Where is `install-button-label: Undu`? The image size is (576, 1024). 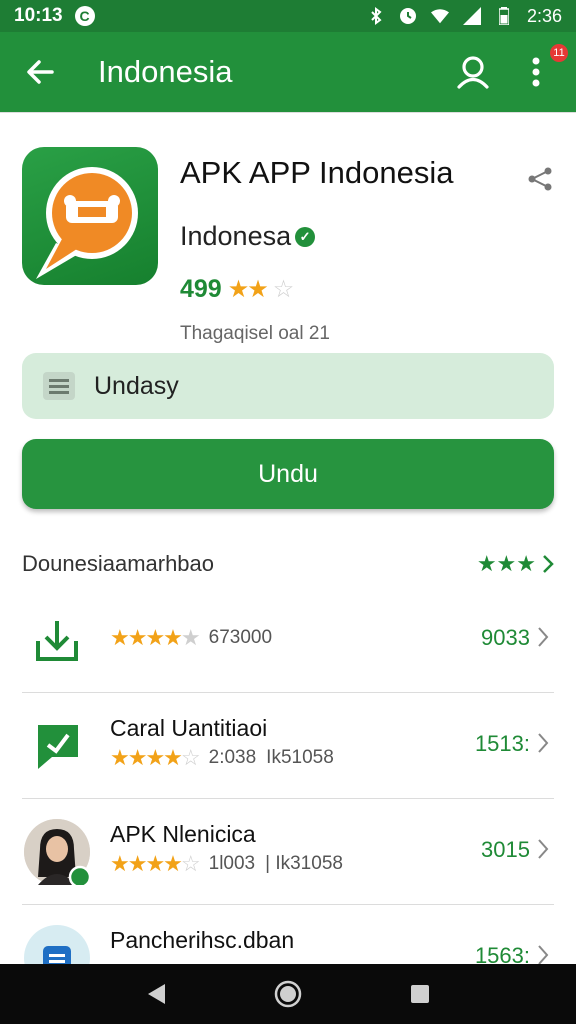
install-button-label: Undu is located at coordinates (288, 473).